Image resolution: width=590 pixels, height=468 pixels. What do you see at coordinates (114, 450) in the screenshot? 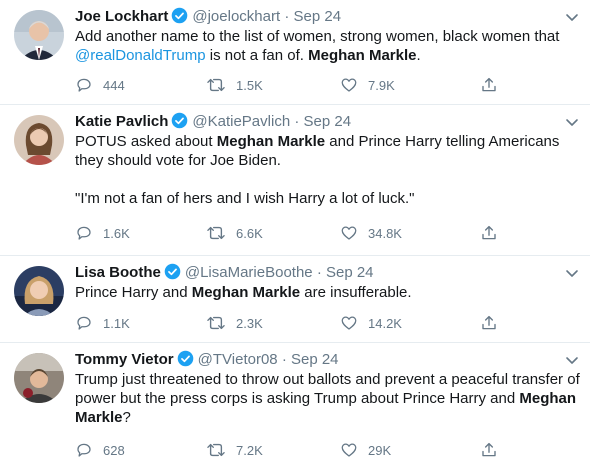
I see `reply-count: 628` at bounding box center [114, 450].